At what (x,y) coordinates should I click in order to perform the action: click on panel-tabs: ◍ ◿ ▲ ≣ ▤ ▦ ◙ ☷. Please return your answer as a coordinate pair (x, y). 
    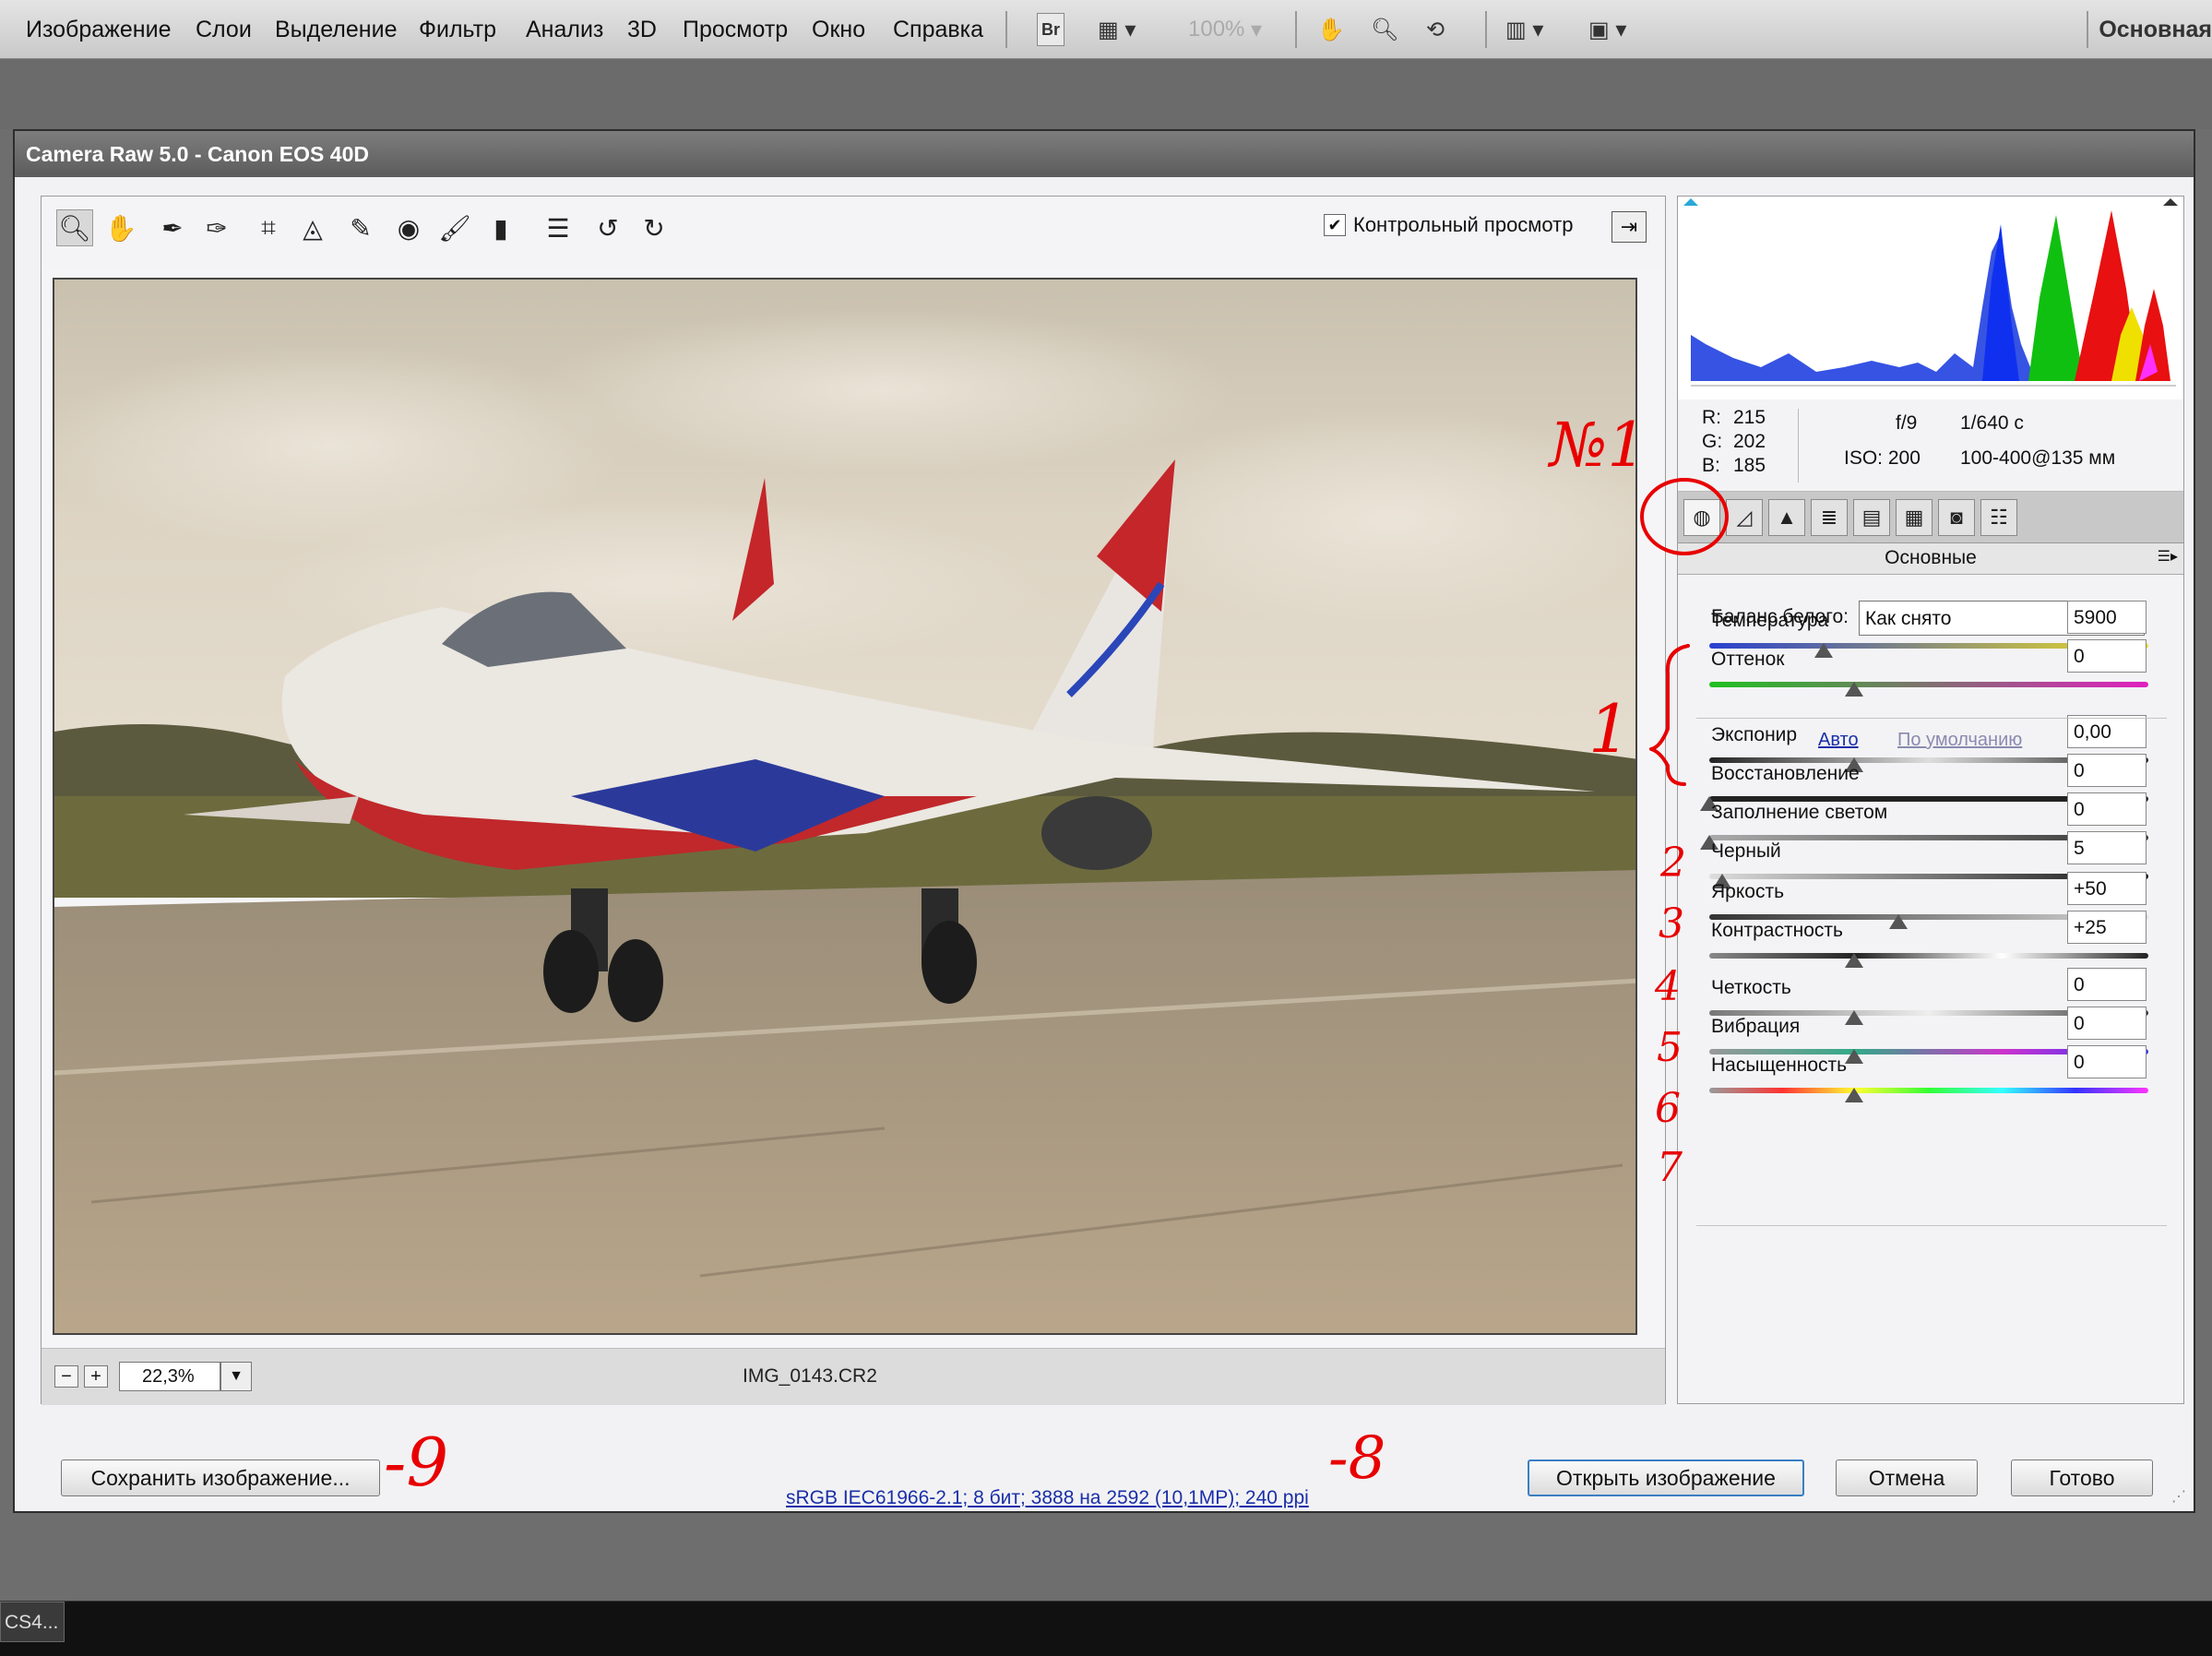
    Looking at the image, I should click on (1930, 517).